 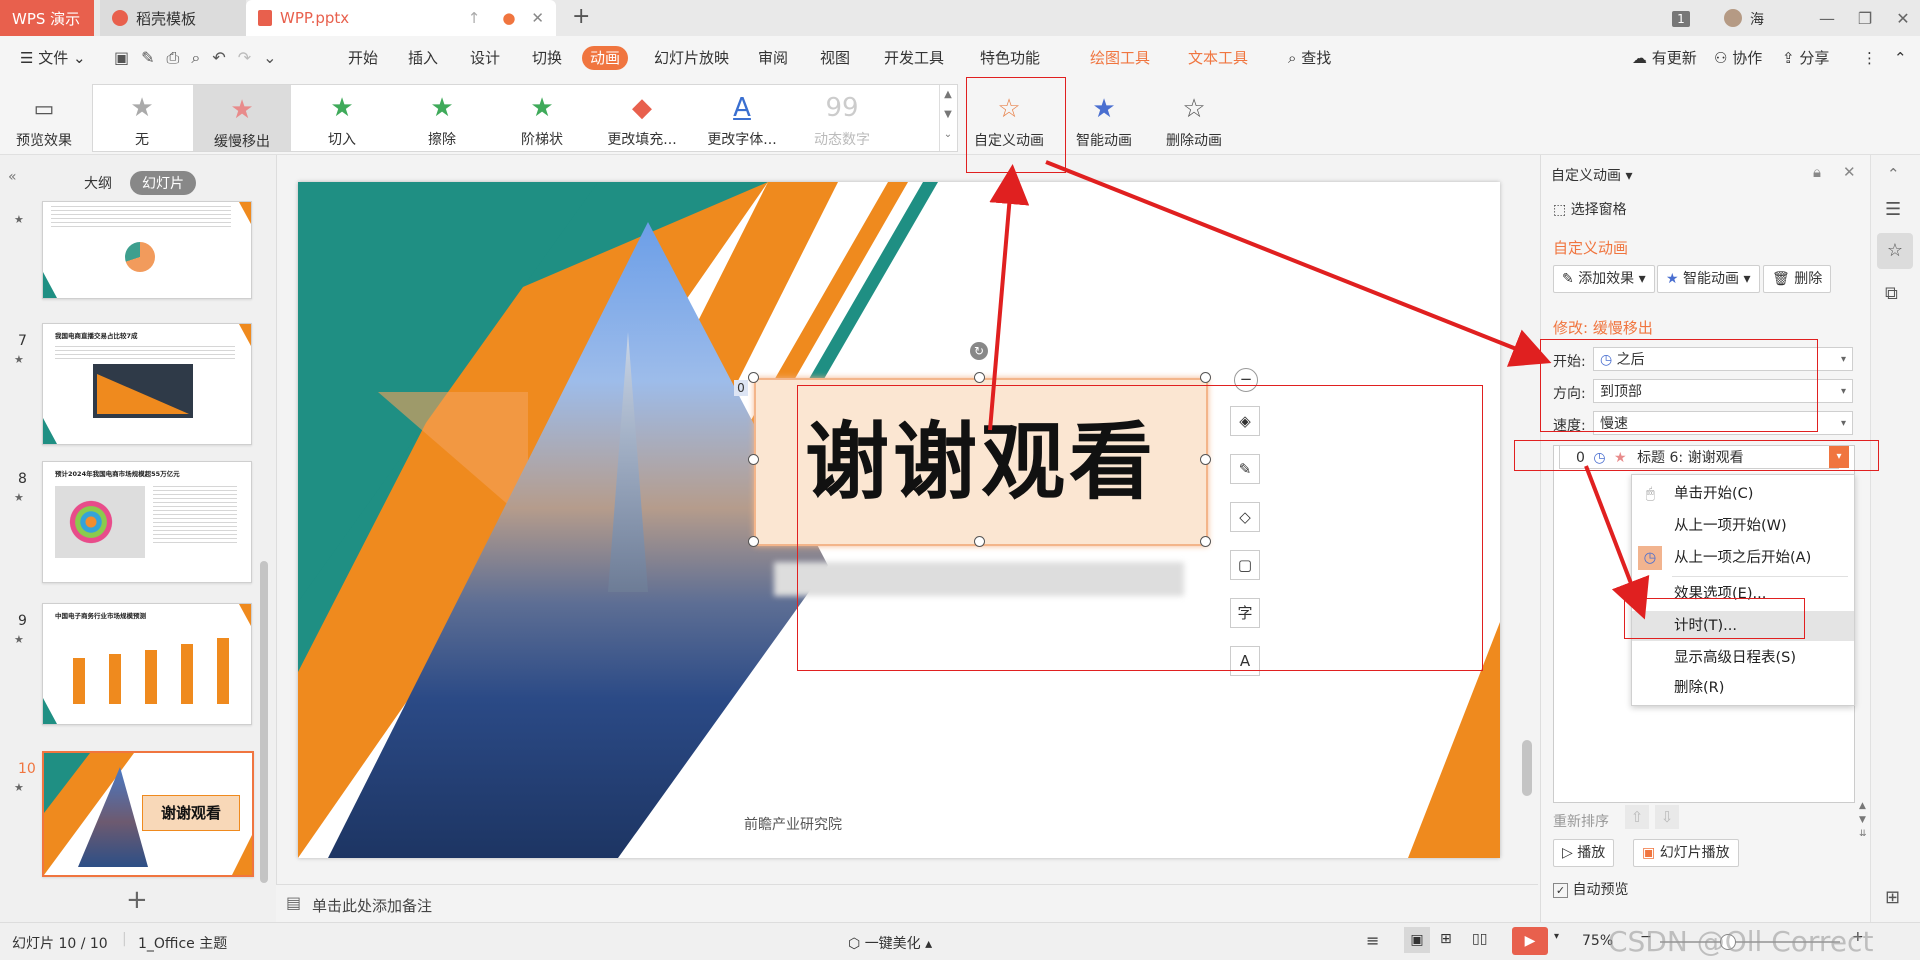 I want to click on arrow-to-timing, so click(x=1617, y=542).